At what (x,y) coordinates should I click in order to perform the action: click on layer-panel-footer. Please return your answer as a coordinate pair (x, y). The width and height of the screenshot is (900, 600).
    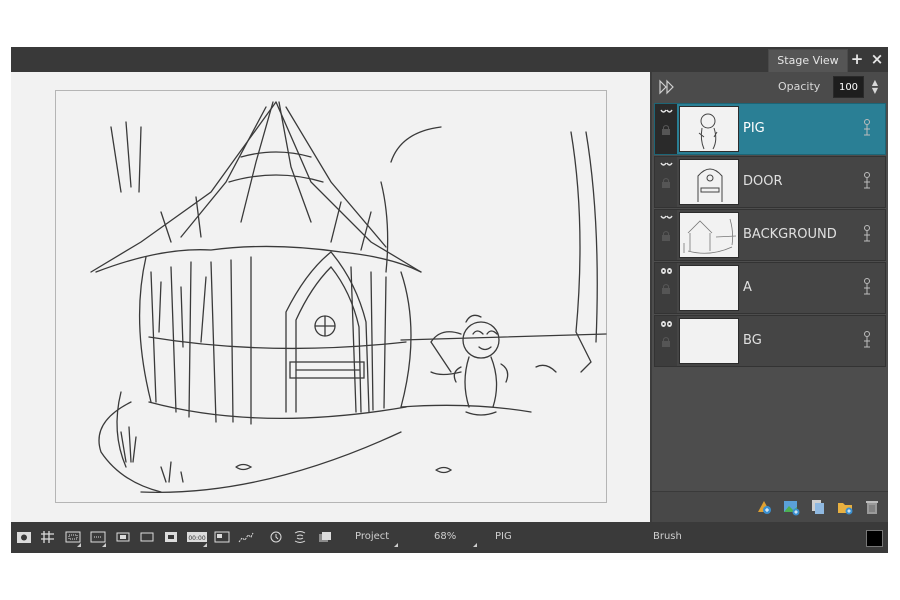
    Looking at the image, I should click on (770, 506).